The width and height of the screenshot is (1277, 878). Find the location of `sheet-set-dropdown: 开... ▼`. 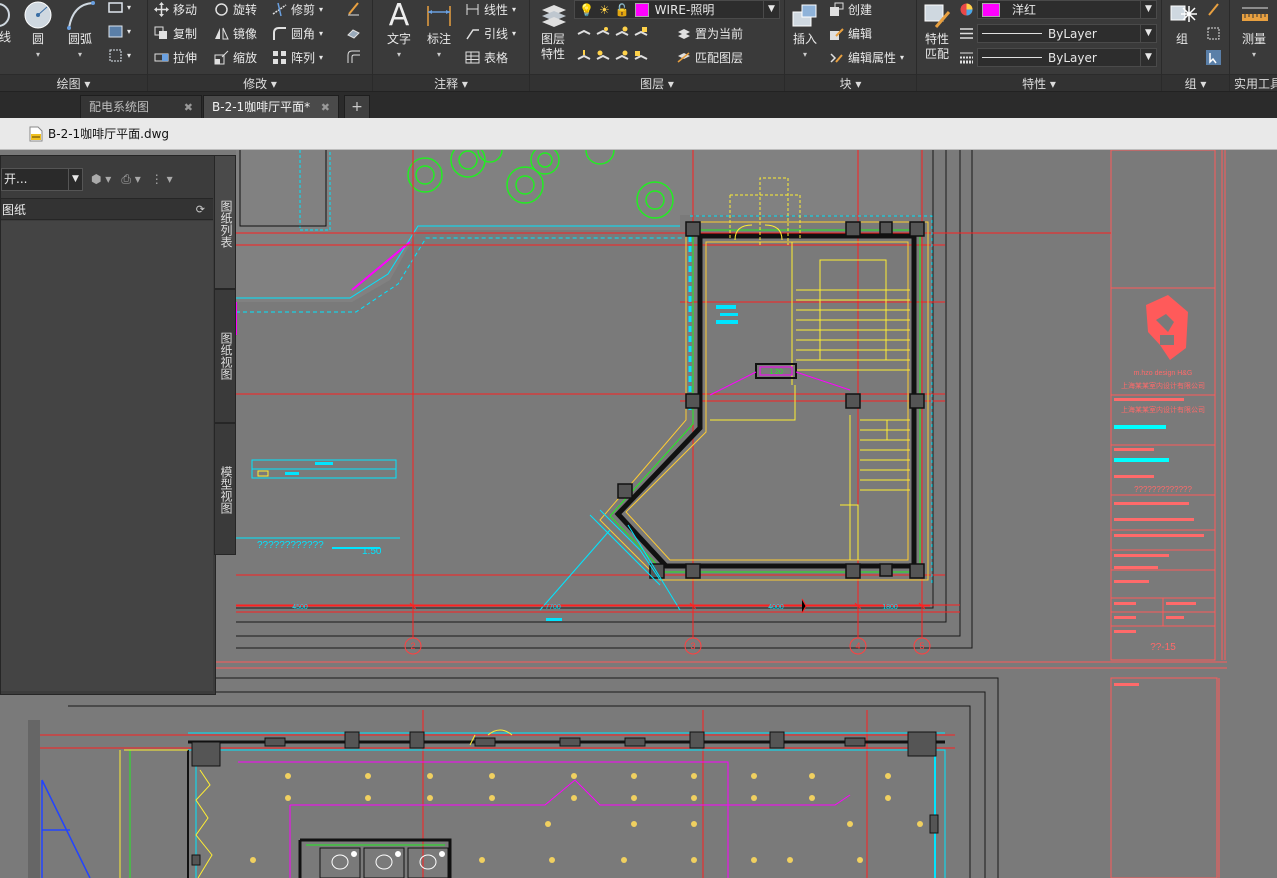

sheet-set-dropdown: 开... ▼ is located at coordinates (42, 179).